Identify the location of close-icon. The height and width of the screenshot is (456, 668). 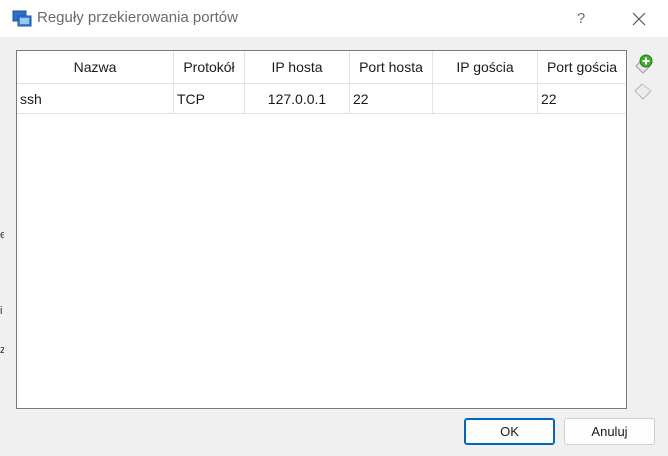
(639, 18).